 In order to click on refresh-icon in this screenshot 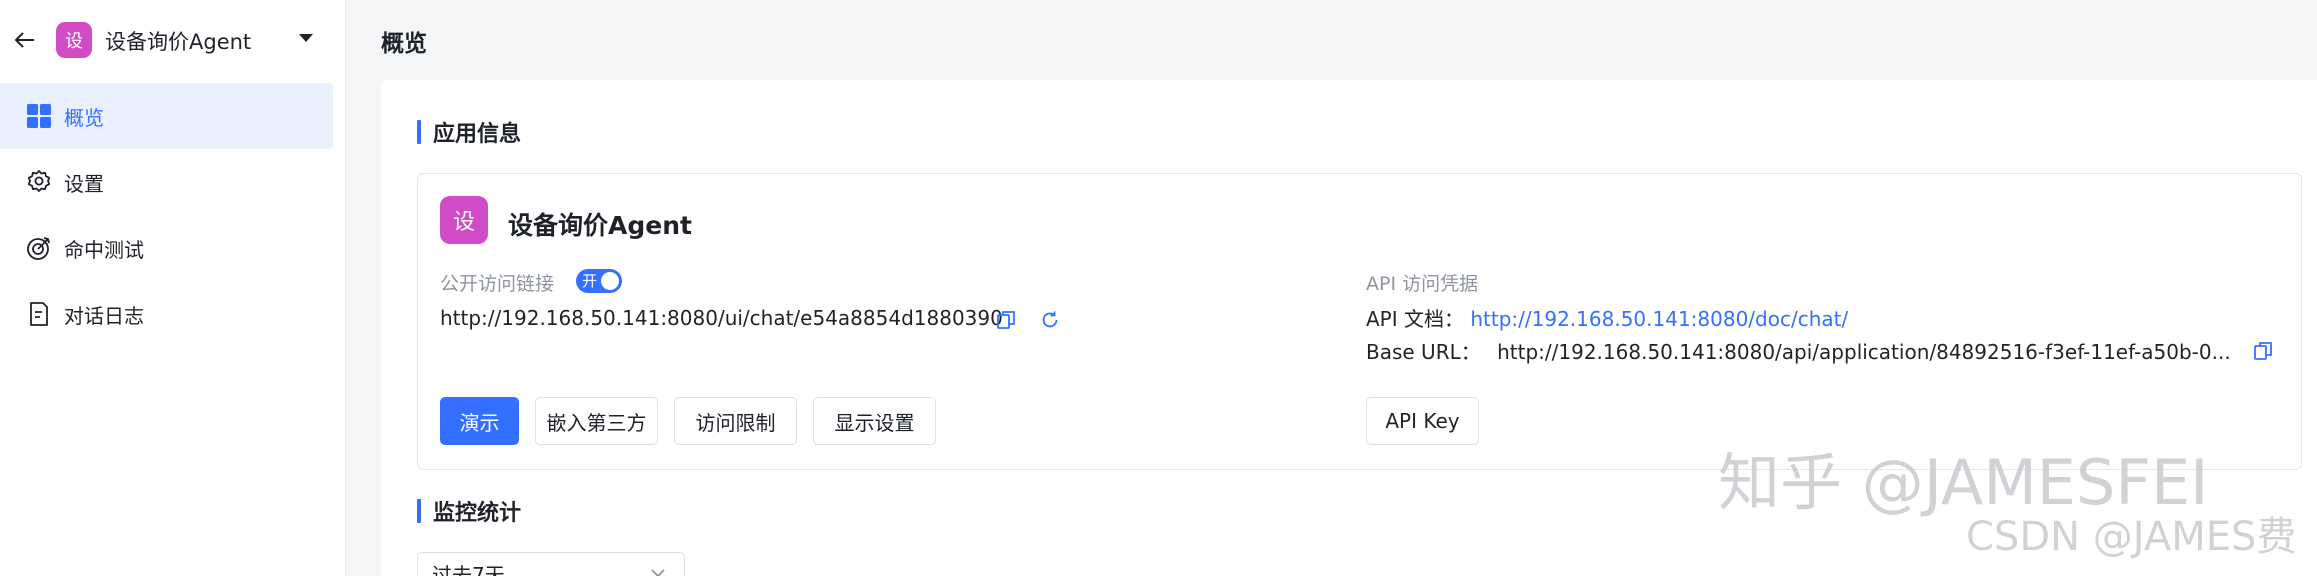, I will do `click(1050, 319)`.